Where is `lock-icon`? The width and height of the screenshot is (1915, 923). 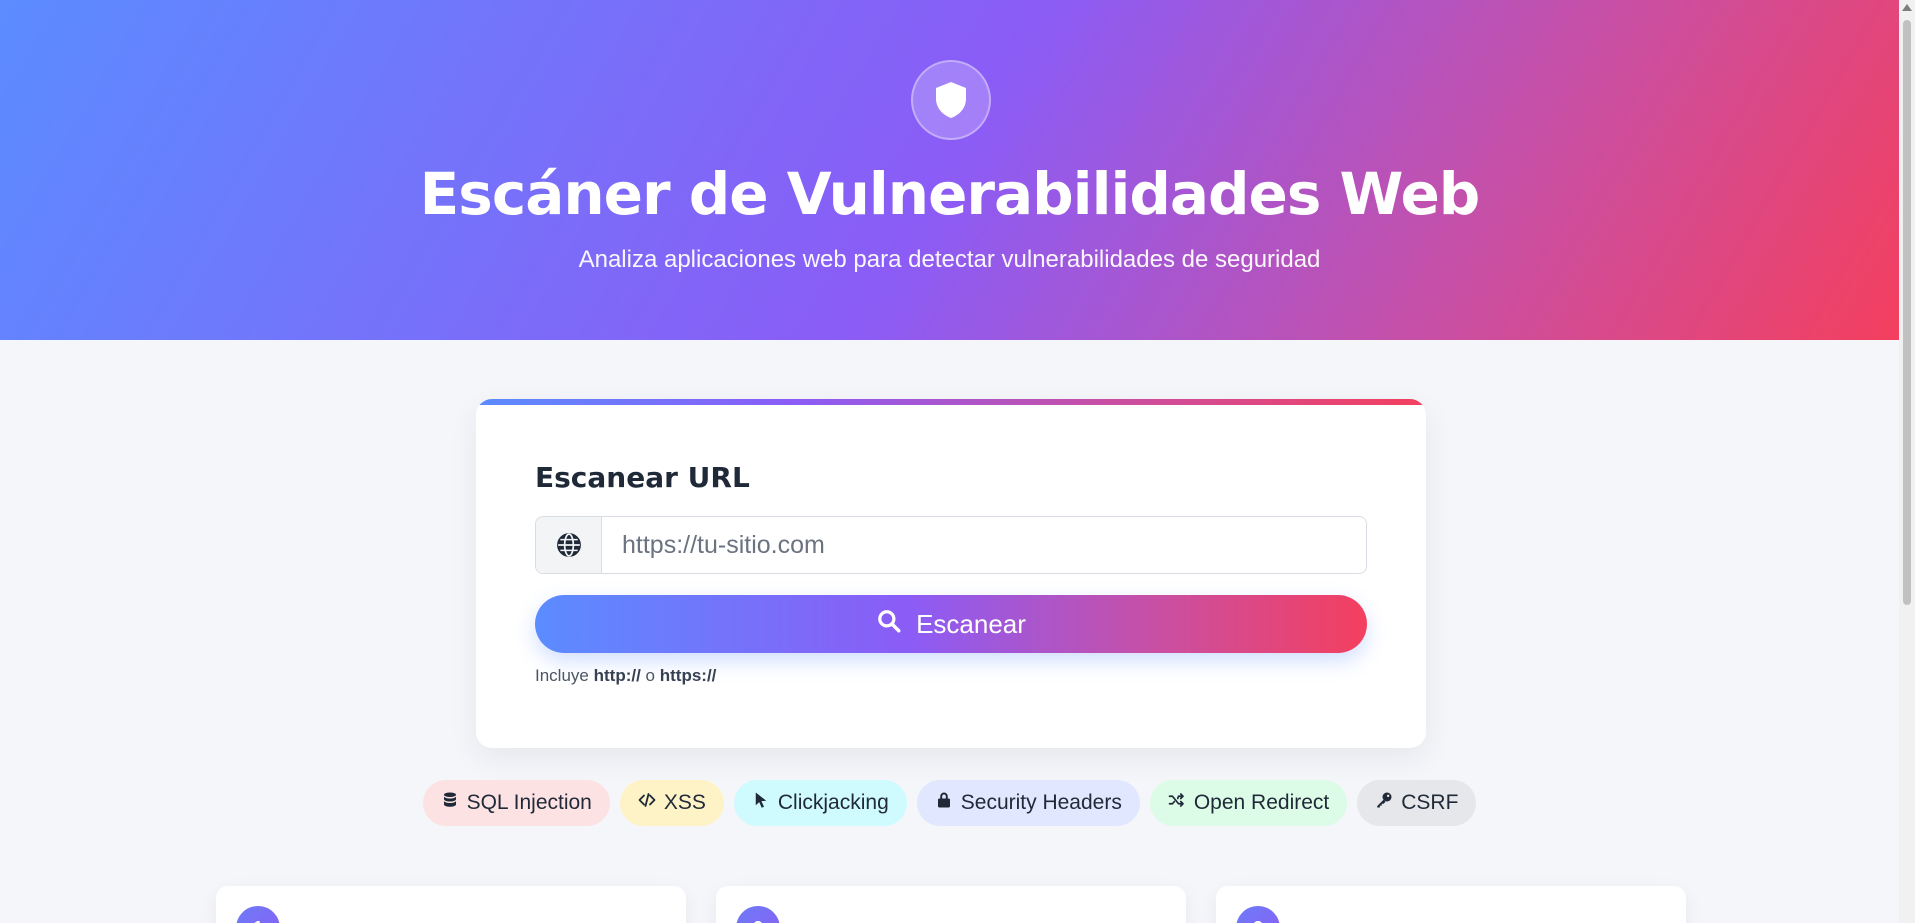 lock-icon is located at coordinates (944, 803).